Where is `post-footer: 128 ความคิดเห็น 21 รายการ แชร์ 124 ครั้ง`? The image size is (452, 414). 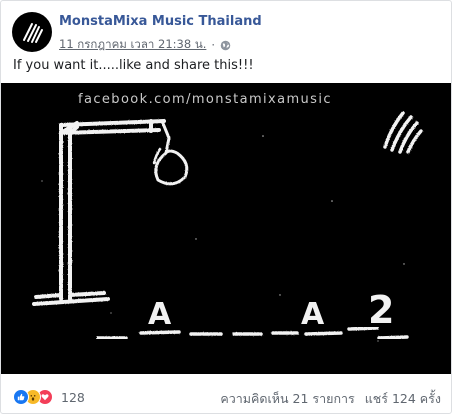
post-footer: 128 ความคิดเห็น 21 รายการ แชร์ 124 ครั้ง is located at coordinates (226, 399).